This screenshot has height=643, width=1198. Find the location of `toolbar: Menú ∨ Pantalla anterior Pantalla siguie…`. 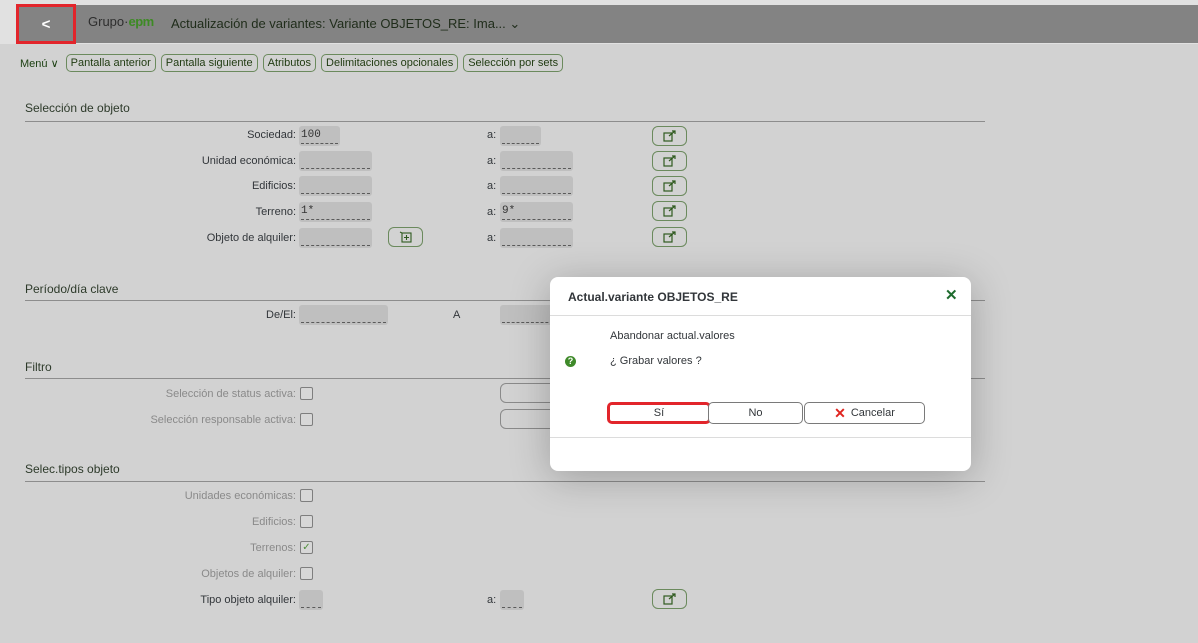

toolbar: Menú ∨ Pantalla anterior Pantalla siguie… is located at coordinates (292, 63).